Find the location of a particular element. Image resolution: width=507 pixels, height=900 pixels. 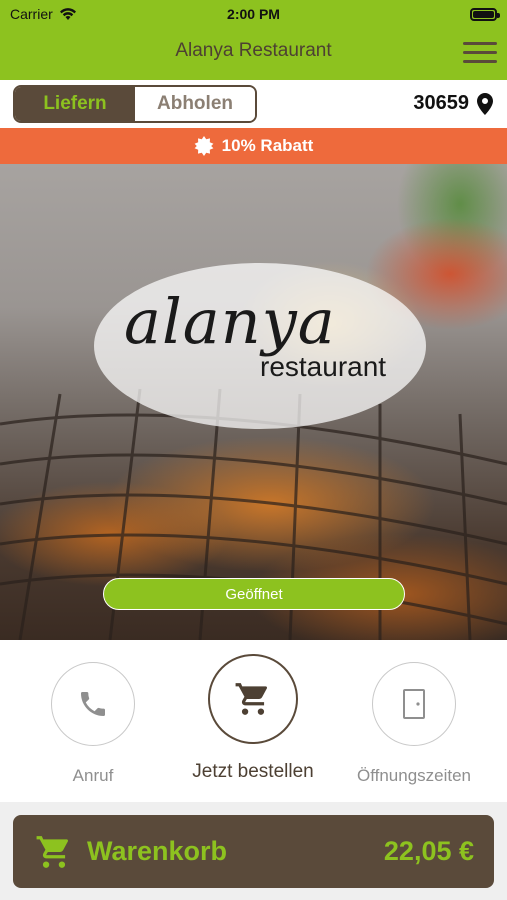

mode-option-abholen: Abholen is located at coordinates (195, 104).